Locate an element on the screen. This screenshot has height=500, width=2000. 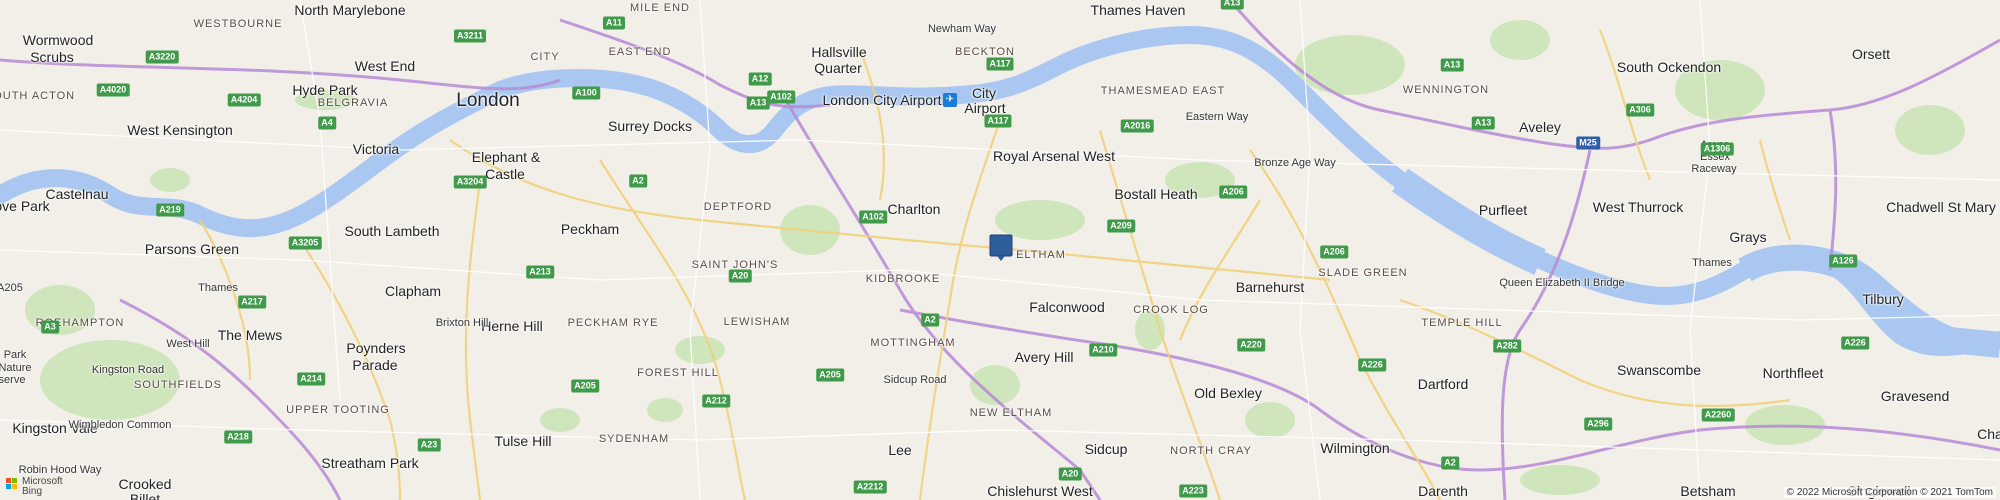
place-parsons-green: Parsons Green is located at coordinates (192, 249).